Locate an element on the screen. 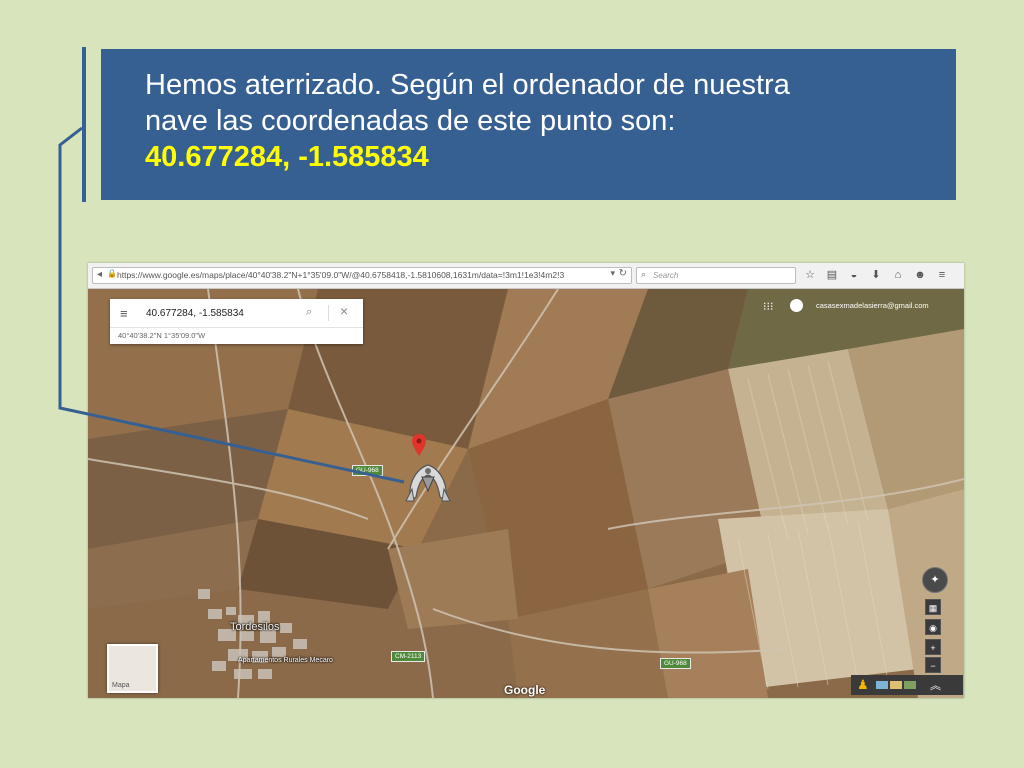 This screenshot has width=1024, height=768. slide-title-line2: nave las coordenadas de este punto son: is located at coordinates (410, 121).